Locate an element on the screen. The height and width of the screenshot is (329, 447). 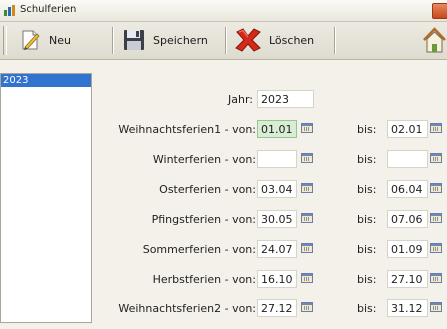
home-button is located at coordinates (434, 40).